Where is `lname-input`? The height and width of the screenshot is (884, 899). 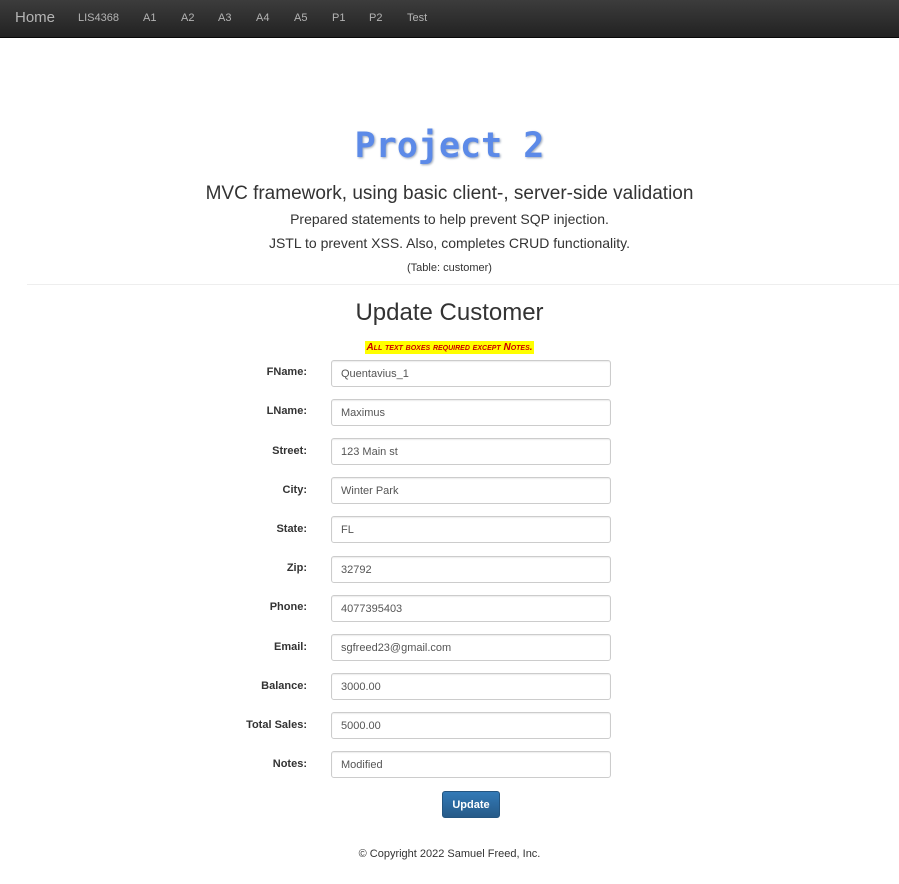 lname-input is located at coordinates (471, 412).